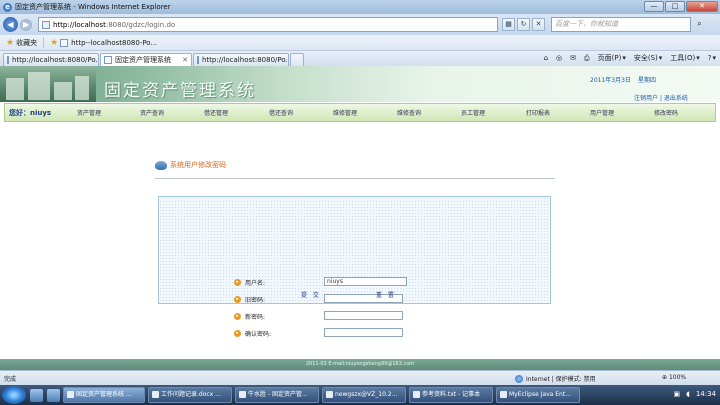 This screenshot has height=405, width=720. What do you see at coordinates (30, 112) in the screenshot?
I see `greeting: 您好：niuys` at bounding box center [30, 112].